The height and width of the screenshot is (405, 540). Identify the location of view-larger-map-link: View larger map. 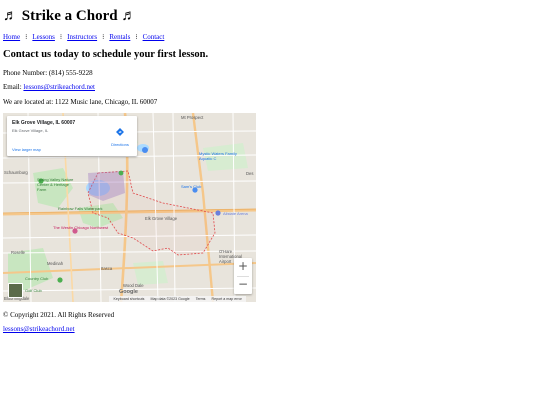
(26, 149).